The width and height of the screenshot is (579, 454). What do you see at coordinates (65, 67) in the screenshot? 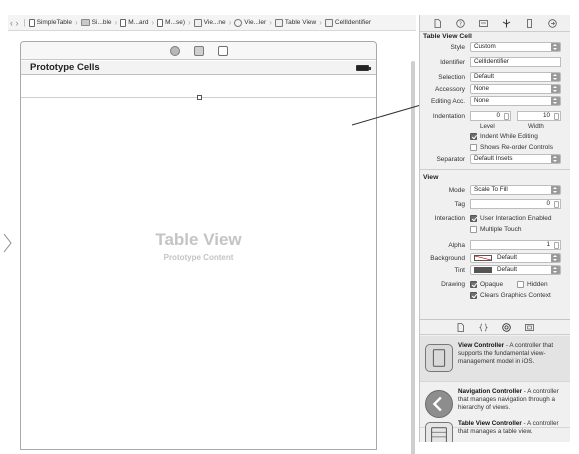
I see `prototype-cells-header: Prototype Cells` at bounding box center [65, 67].